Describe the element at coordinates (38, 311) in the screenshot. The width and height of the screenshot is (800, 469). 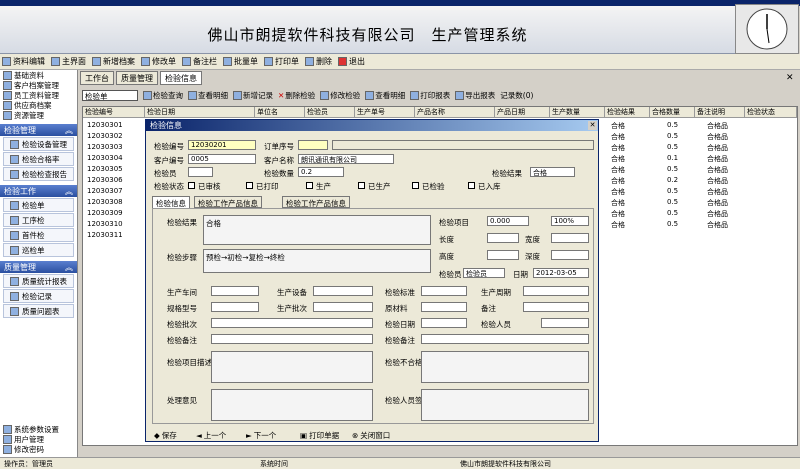
I see `sidebar-subitem: 质量问题表` at that location.